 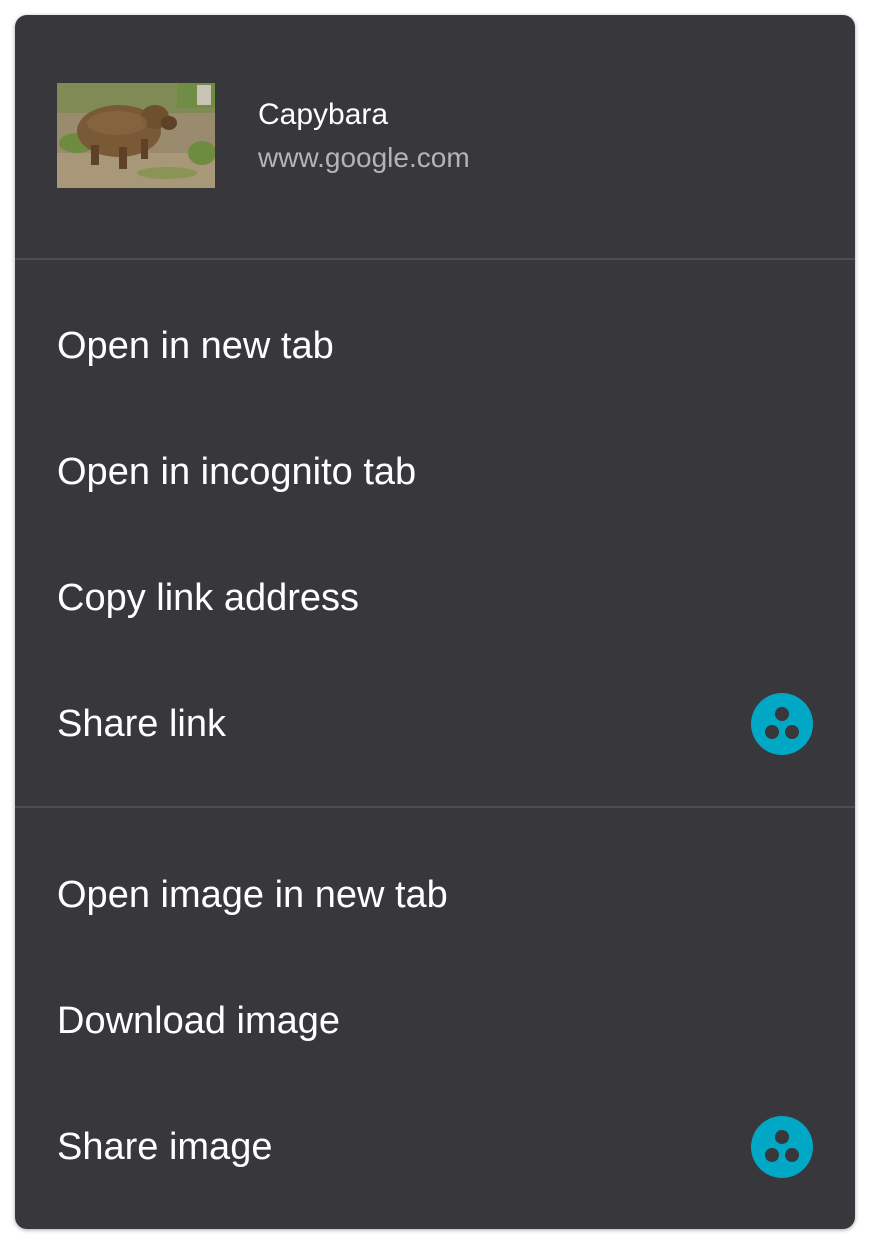 I want to click on menu-item-label: Download image, so click(x=199, y=1021).